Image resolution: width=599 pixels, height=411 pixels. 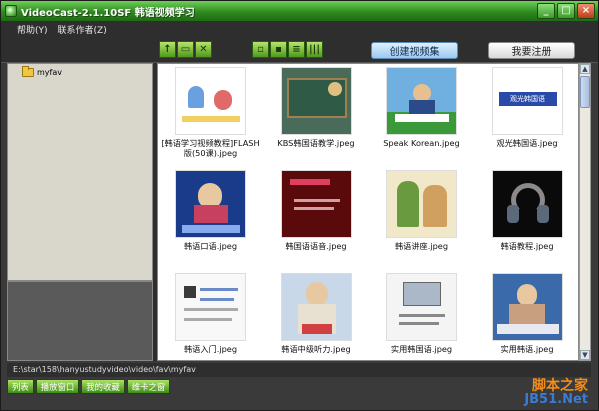 What do you see at coordinates (546, 11) in the screenshot?
I see `minimize-button: _` at bounding box center [546, 11].